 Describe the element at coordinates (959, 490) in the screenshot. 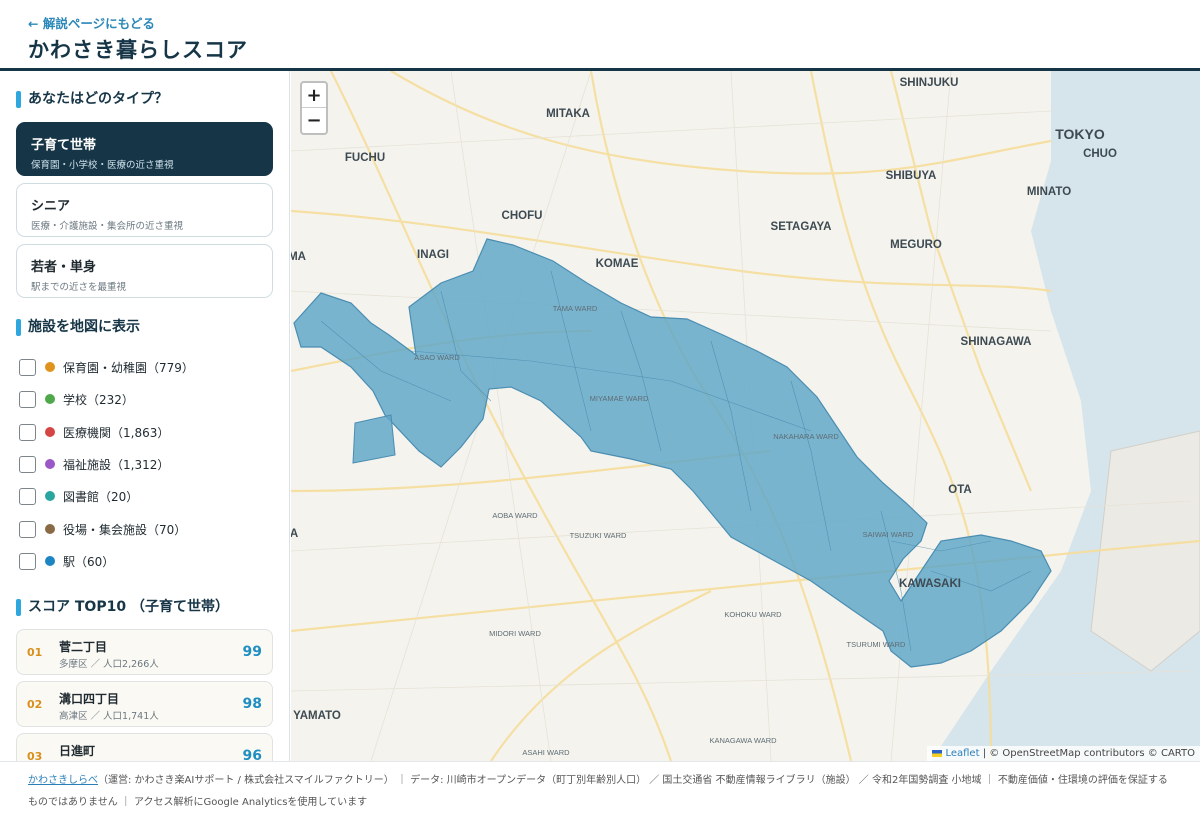

I see `map-label: OTA` at that location.